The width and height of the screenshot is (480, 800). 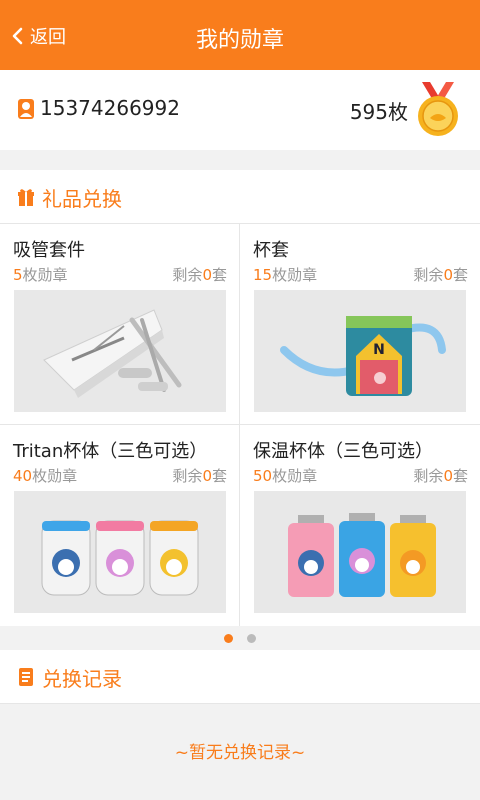 What do you see at coordinates (438, 109) in the screenshot?
I see `medal-icon` at bounding box center [438, 109].